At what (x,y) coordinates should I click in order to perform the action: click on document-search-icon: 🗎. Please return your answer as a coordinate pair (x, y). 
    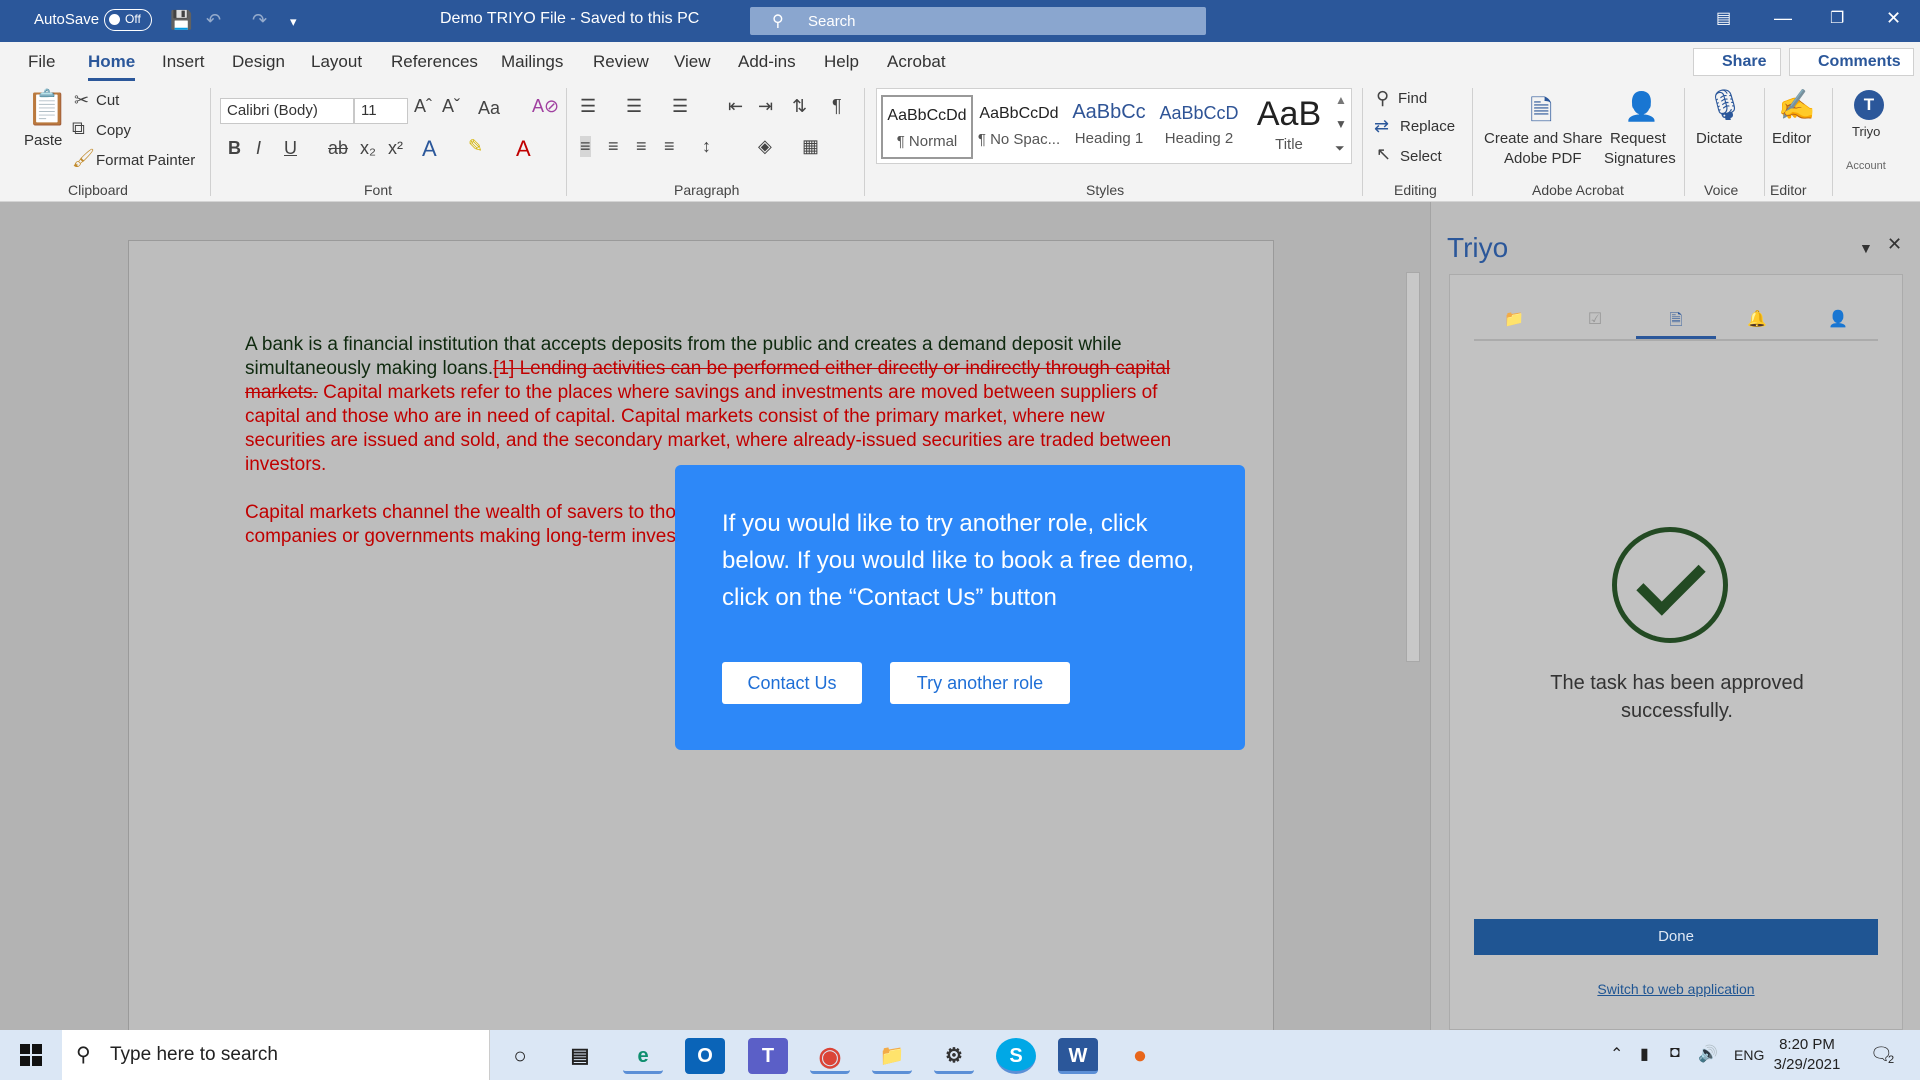
    Looking at the image, I should click on (1676, 324).